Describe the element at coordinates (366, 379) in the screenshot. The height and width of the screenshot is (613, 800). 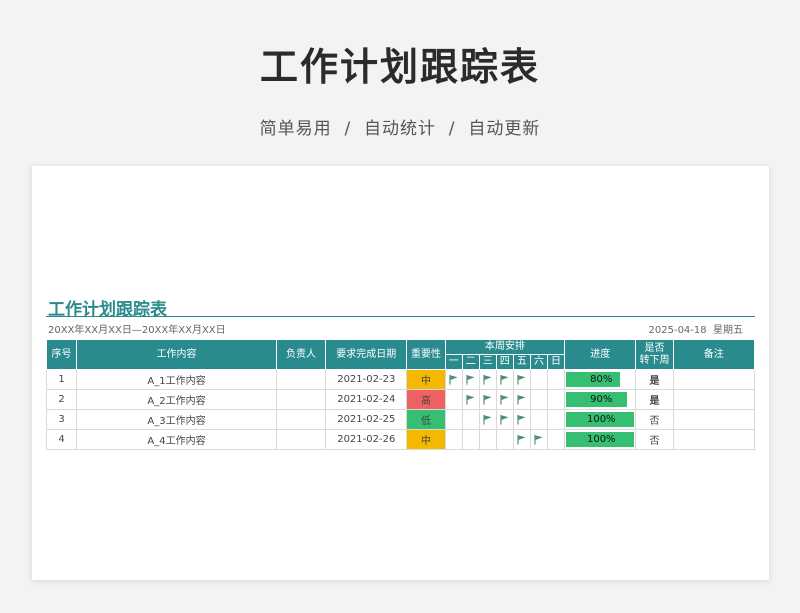
I see `row-due-date: 2021-02-23` at that location.